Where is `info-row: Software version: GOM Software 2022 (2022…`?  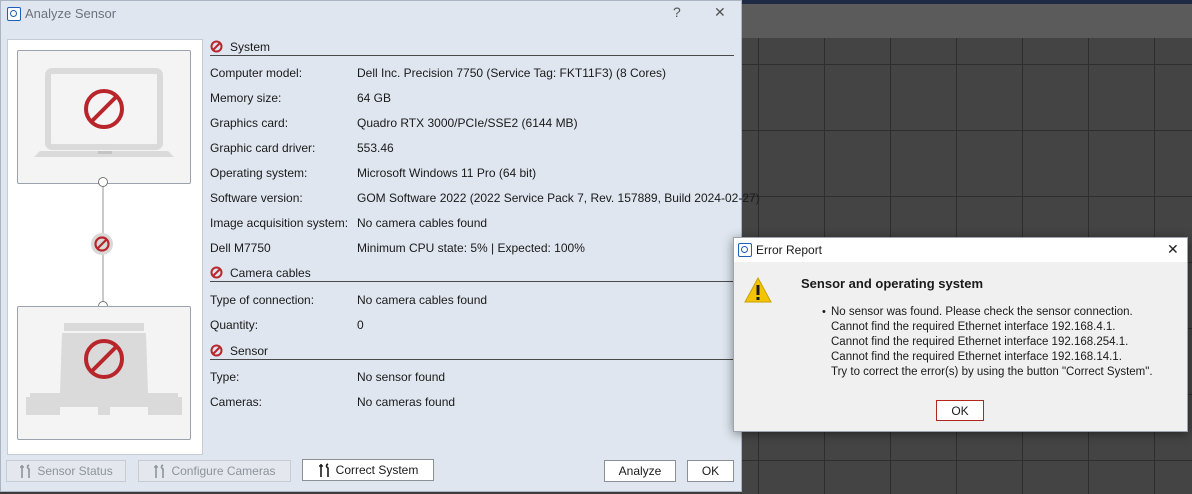
info-row: Software version: GOM Software 2022 (2022… is located at coordinates (485, 198).